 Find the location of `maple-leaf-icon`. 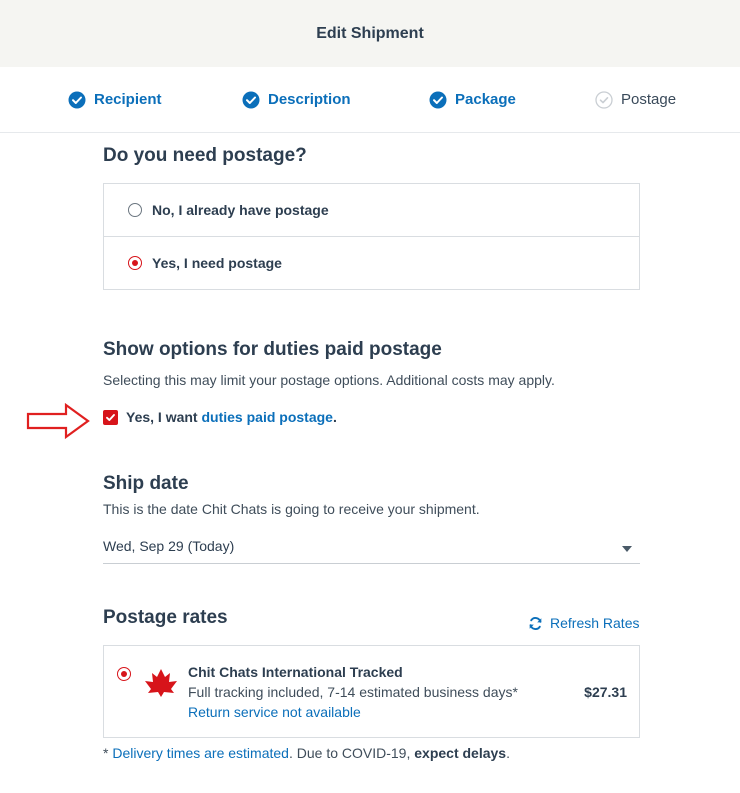

maple-leaf-icon is located at coordinates (161, 683).